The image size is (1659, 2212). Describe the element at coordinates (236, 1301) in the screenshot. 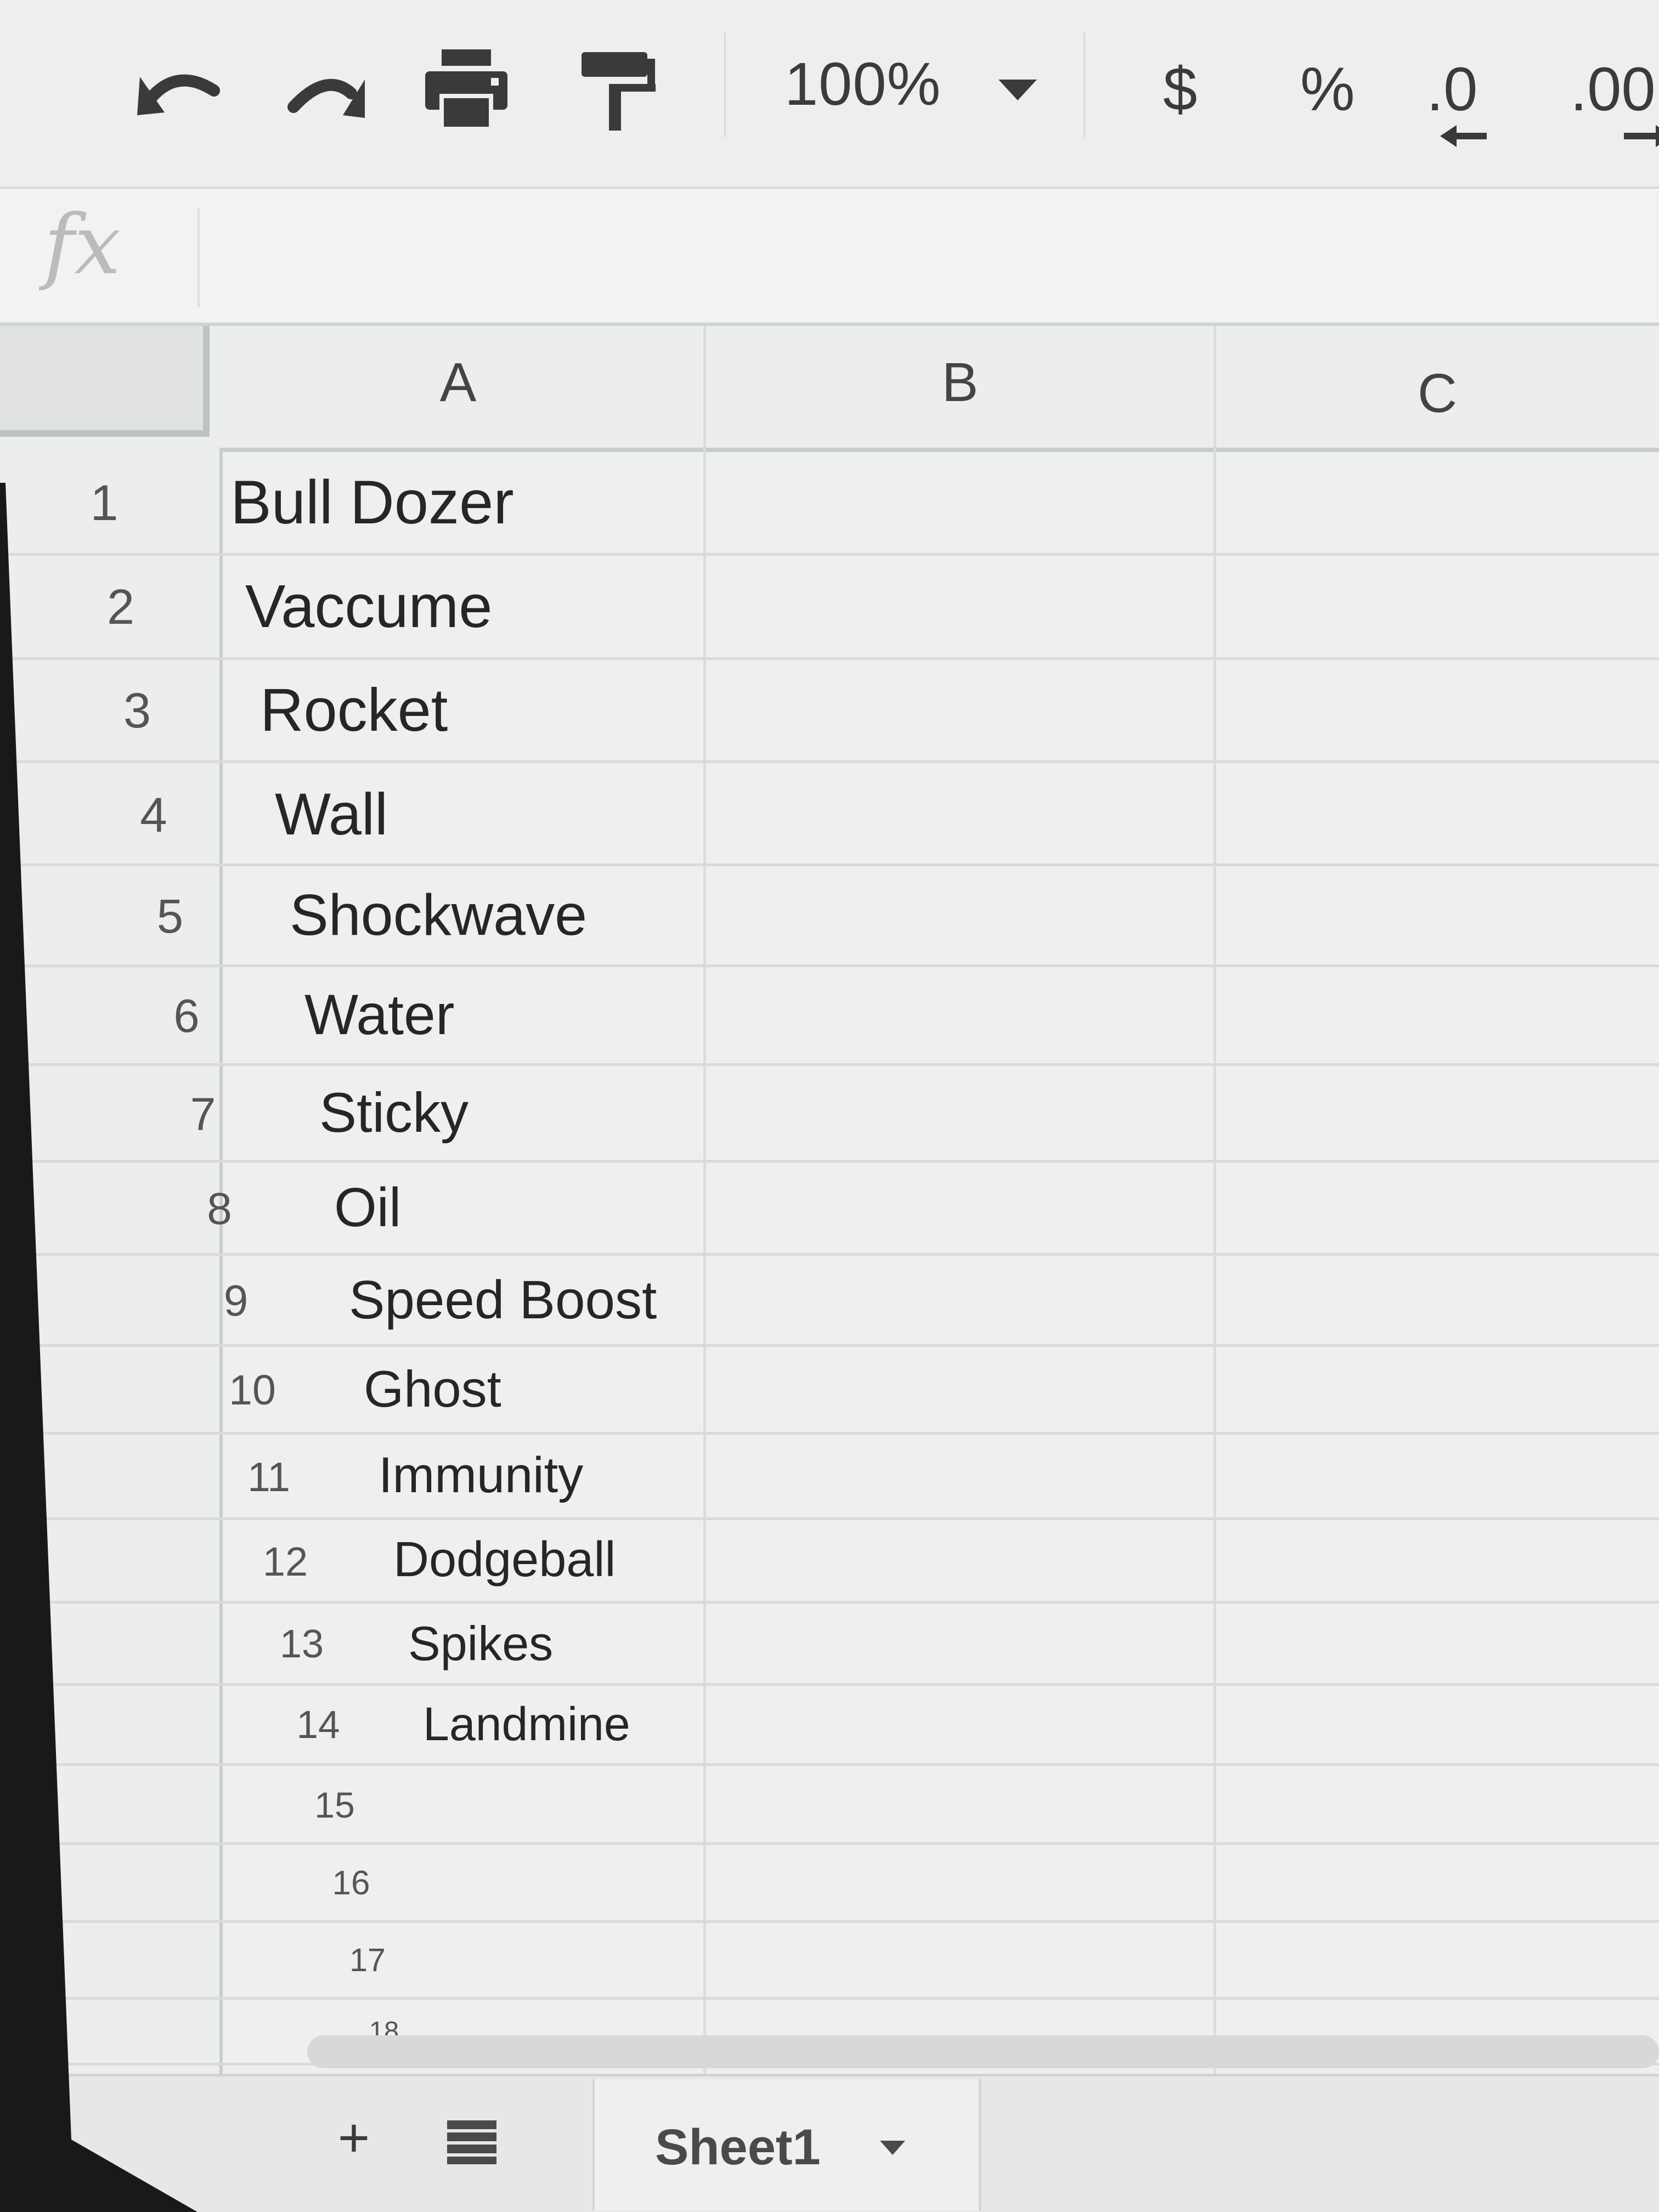

I see `row-number: 9` at that location.